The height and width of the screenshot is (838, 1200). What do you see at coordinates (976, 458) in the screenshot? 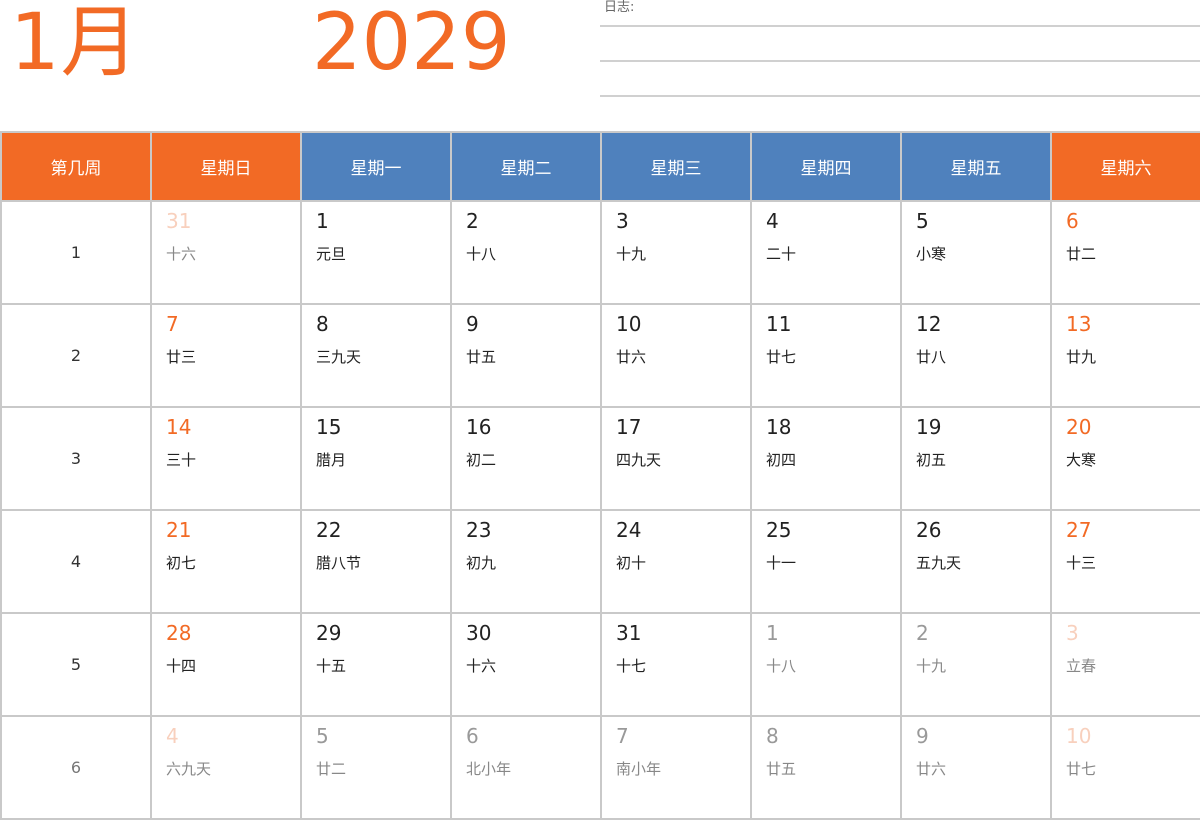
I see `day-cell: 19 初五` at bounding box center [976, 458].